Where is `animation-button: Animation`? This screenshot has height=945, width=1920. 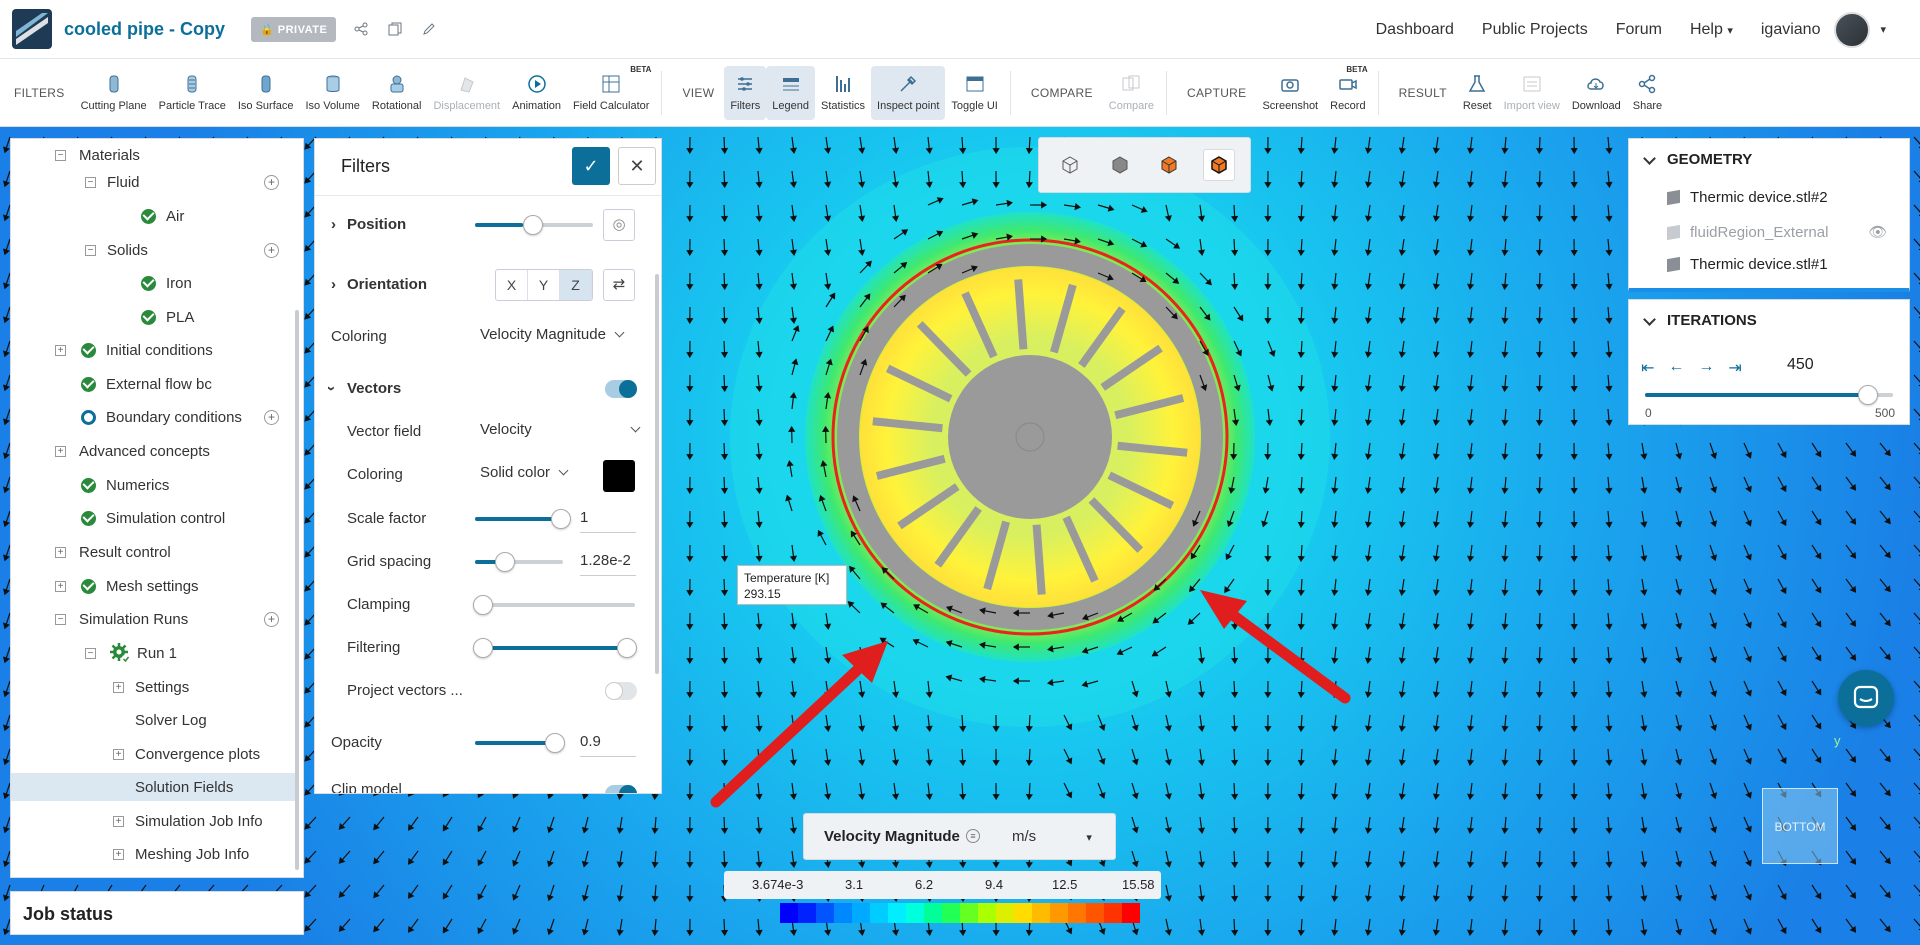
animation-button: Animation is located at coordinates (536, 93).